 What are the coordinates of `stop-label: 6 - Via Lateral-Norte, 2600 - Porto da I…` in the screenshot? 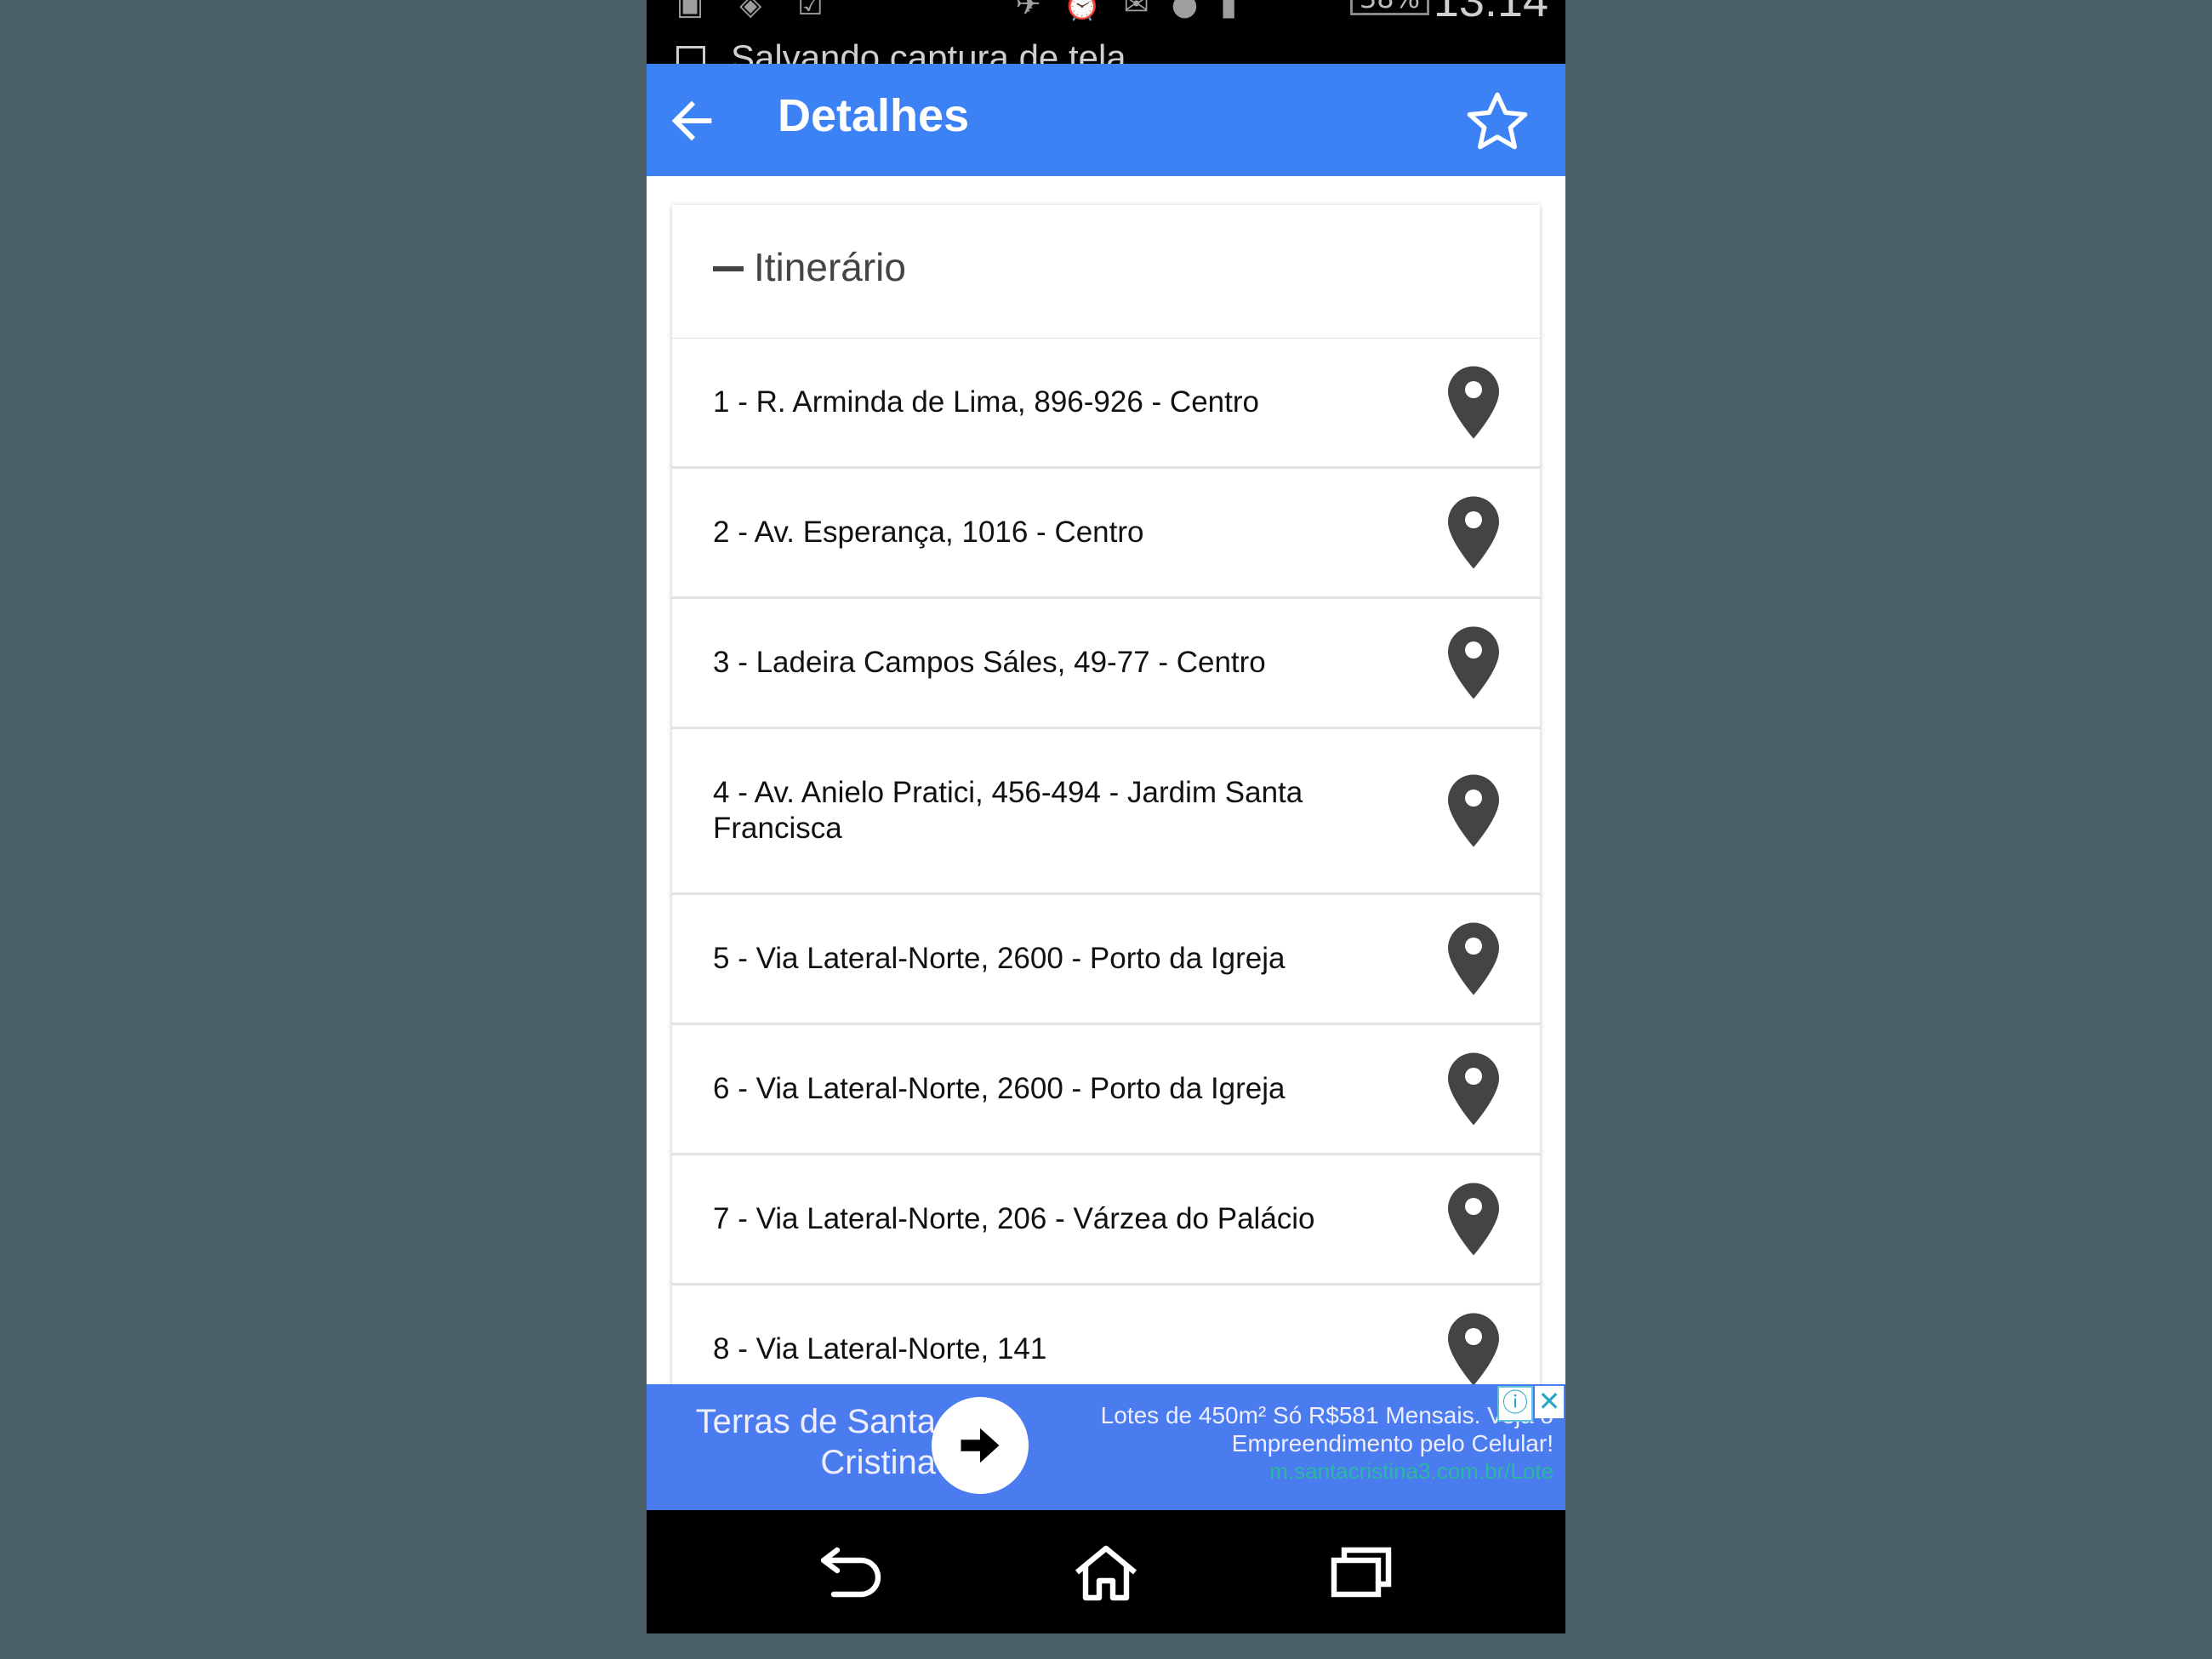 It's located at (999, 1088).